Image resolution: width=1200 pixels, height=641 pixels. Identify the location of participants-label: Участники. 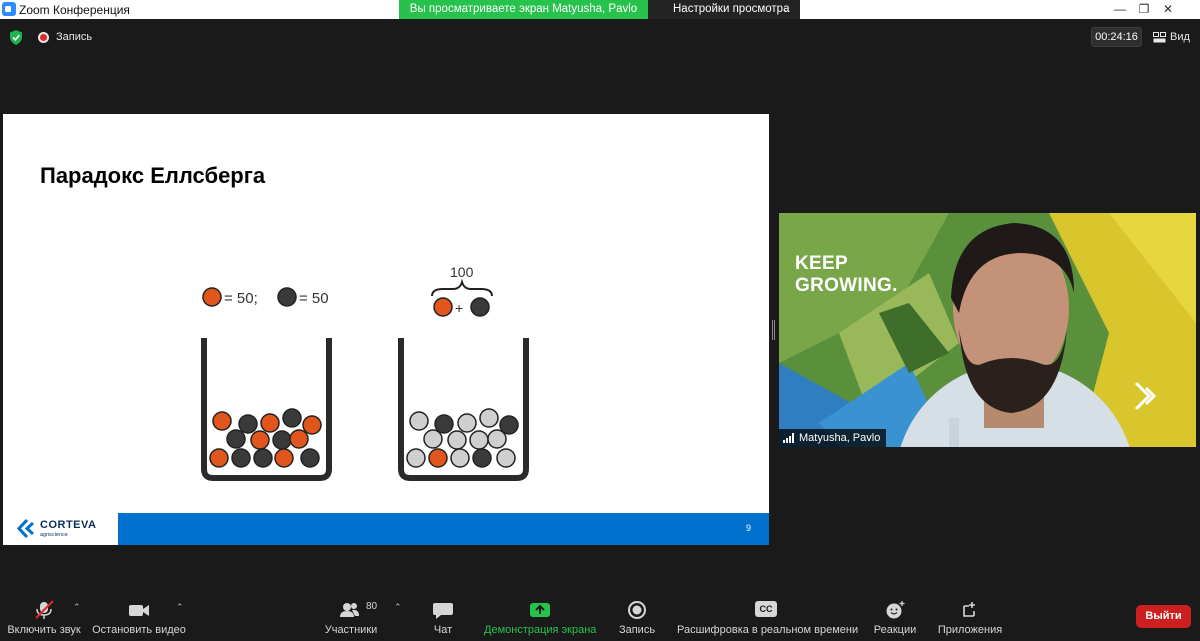
(351, 630).